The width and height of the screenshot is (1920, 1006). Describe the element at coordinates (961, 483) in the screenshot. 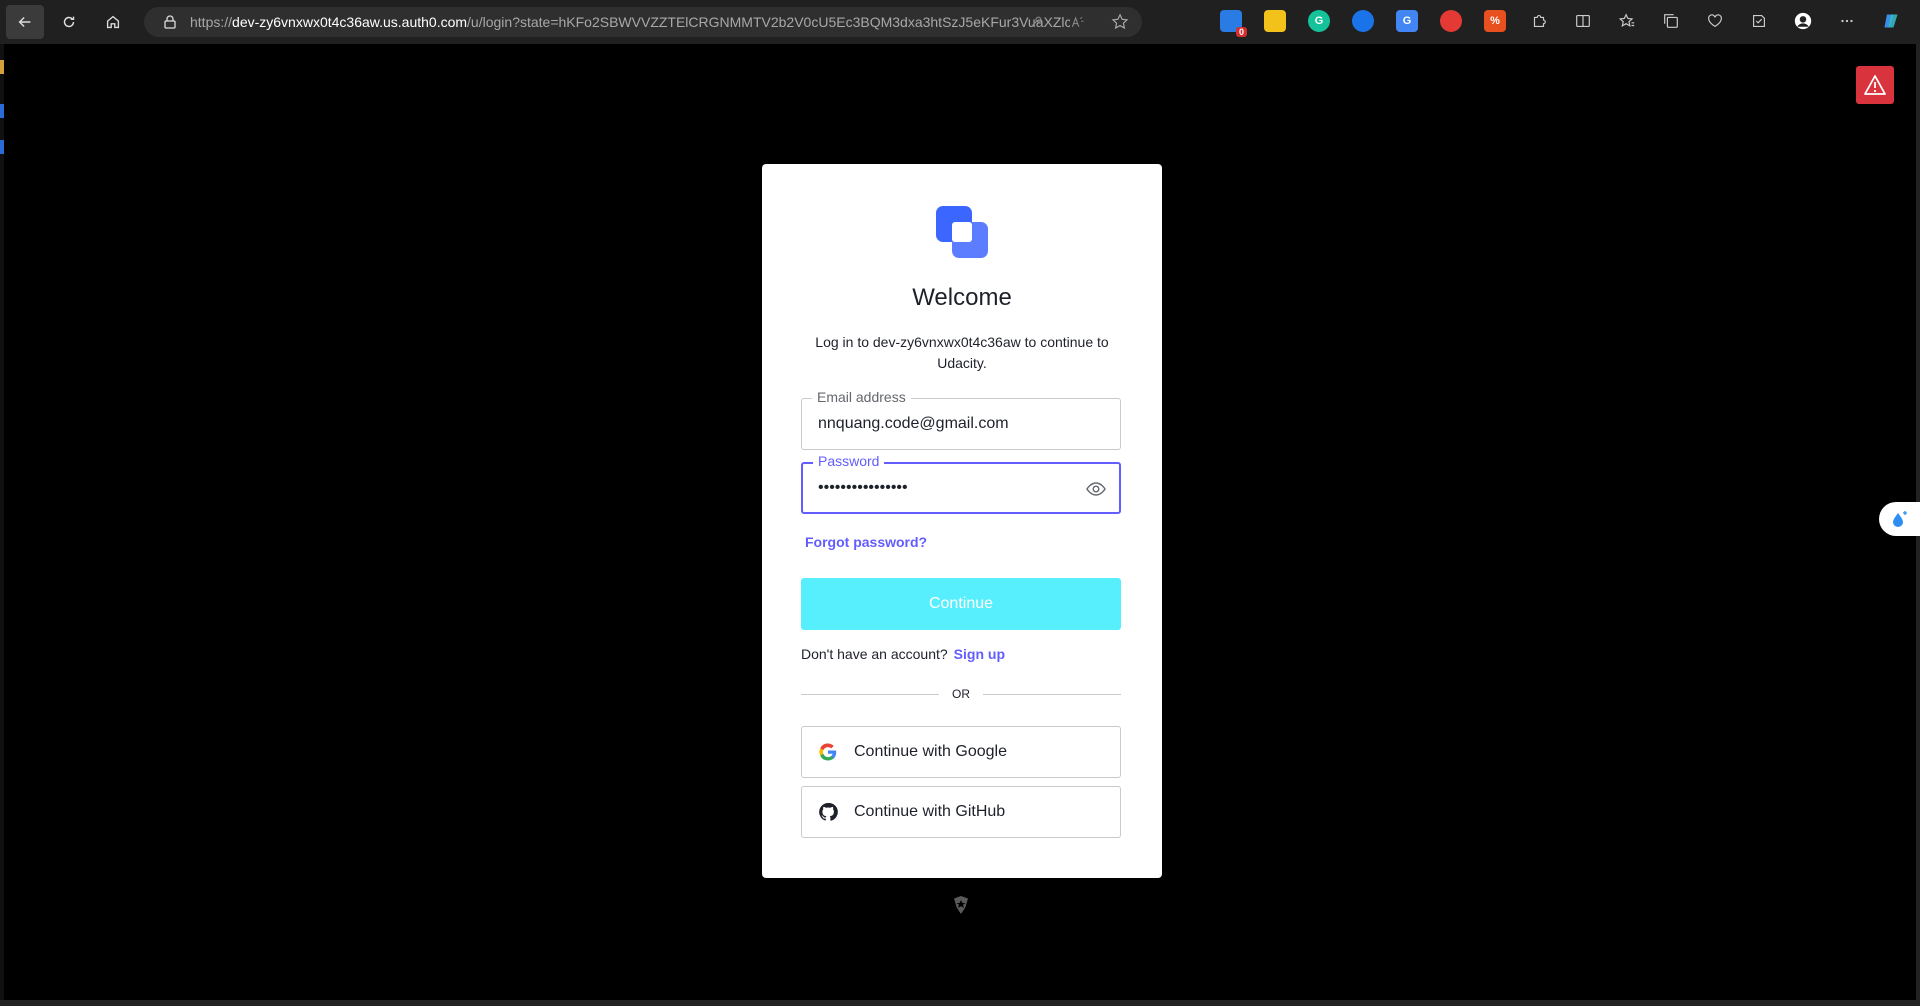

I see `password-field: Password ••••••••••••••••` at that location.